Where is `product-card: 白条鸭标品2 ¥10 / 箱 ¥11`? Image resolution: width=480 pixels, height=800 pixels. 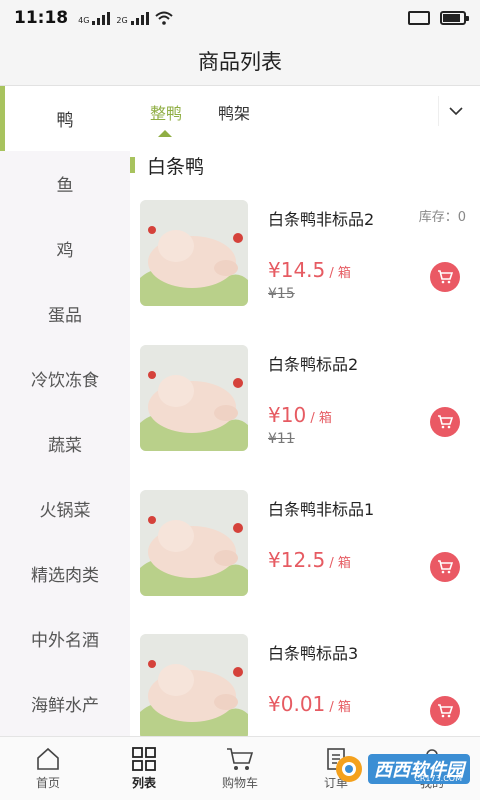 product-card: 白条鸭标品2 ¥10 / 箱 ¥11 is located at coordinates (305, 400).